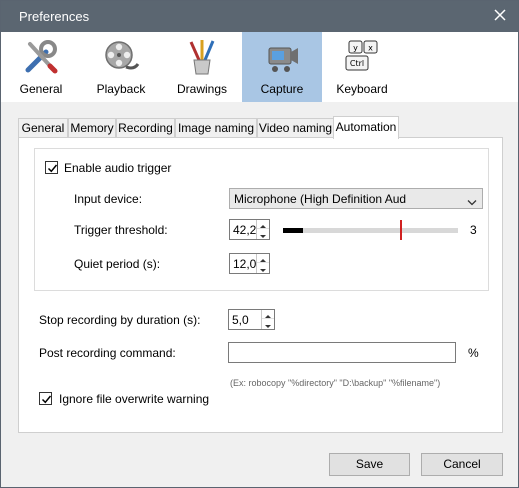 The height and width of the screenshot is (488, 519). What do you see at coordinates (342, 352) in the screenshot?
I see `post-command-input` at bounding box center [342, 352].